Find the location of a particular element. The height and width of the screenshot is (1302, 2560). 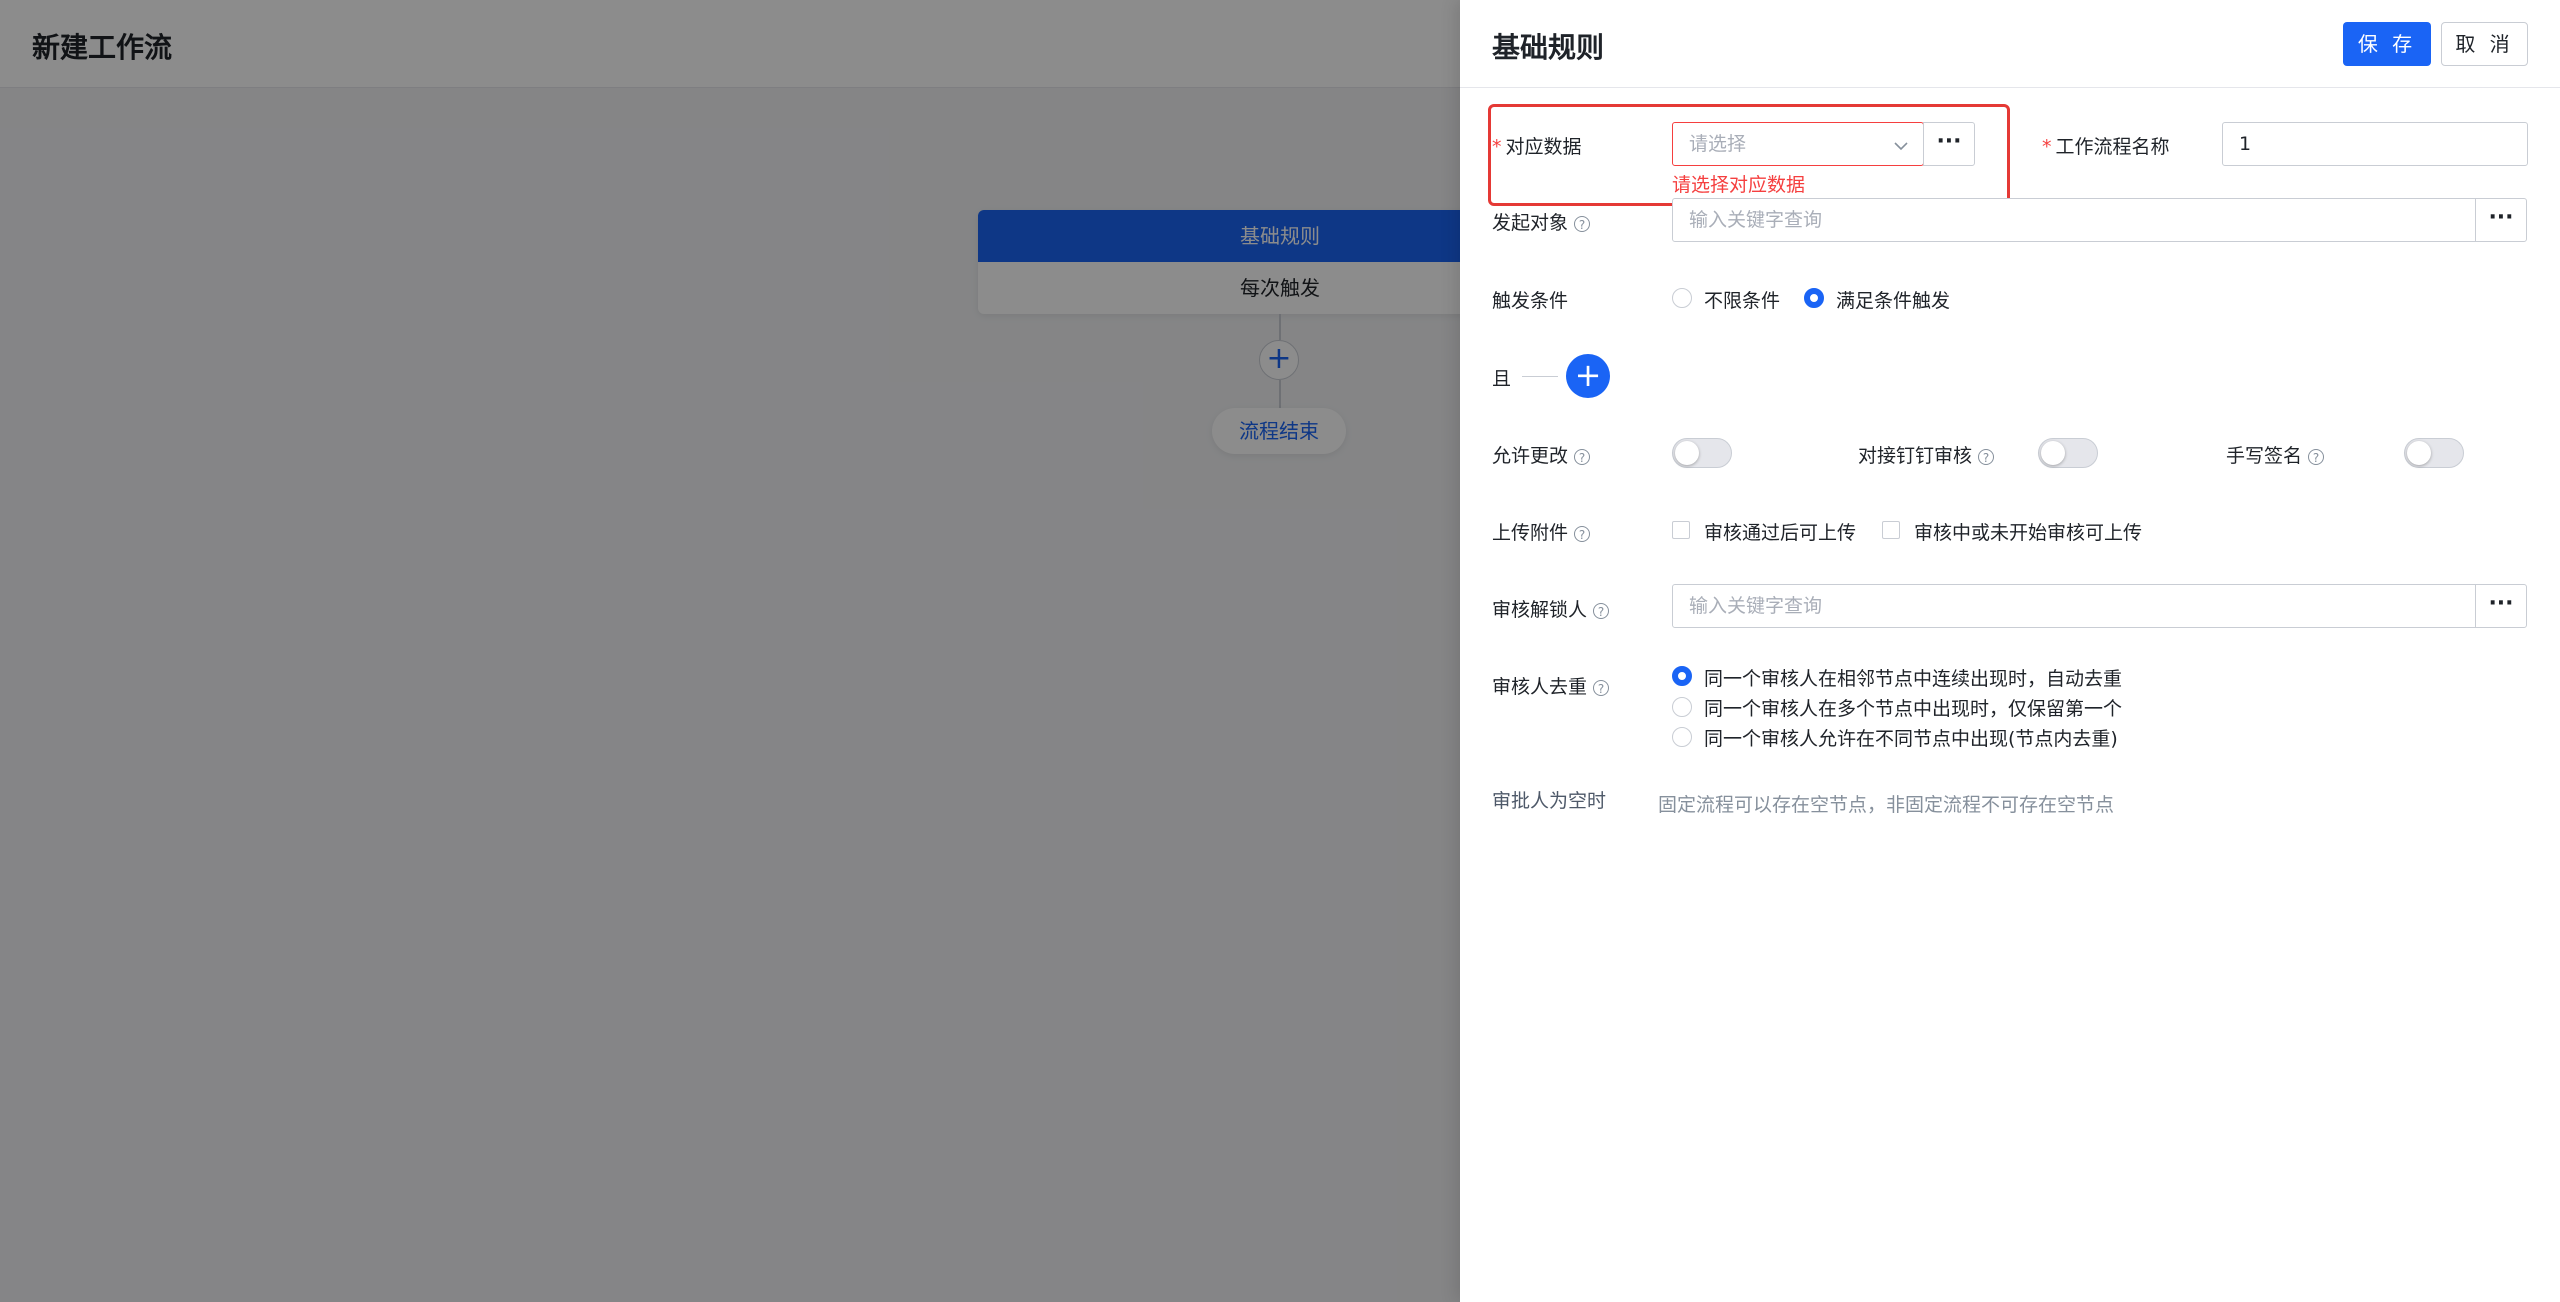

cancel-button: 取 消 is located at coordinates (2484, 44).